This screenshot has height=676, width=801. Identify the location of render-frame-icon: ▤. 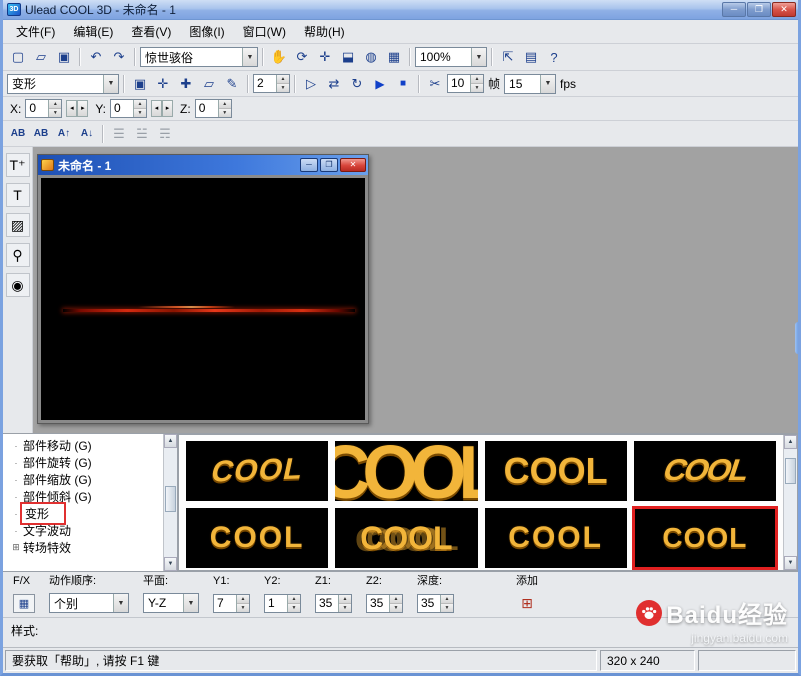
(531, 57).